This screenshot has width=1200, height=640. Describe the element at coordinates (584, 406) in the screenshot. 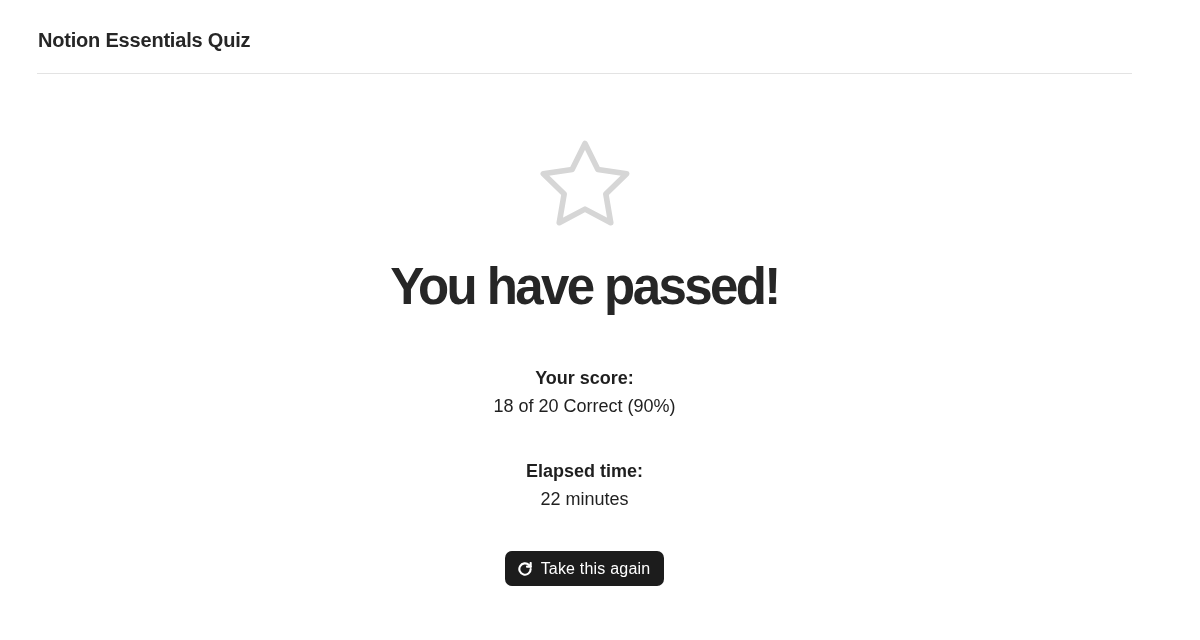

I see `stat-value: 18 of 20 Correct (90%)` at that location.